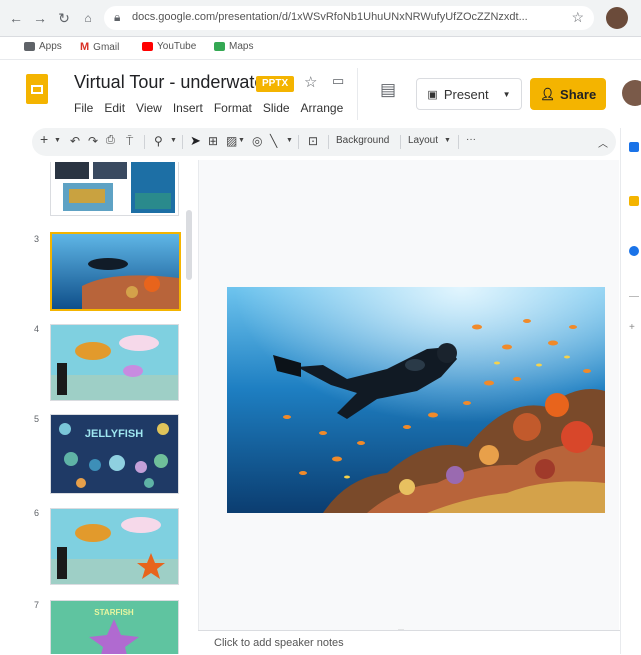 The width and height of the screenshot is (641, 655). Describe the element at coordinates (57, 140) in the screenshot. I see `new-slide-menu-icon: ▼` at that location.